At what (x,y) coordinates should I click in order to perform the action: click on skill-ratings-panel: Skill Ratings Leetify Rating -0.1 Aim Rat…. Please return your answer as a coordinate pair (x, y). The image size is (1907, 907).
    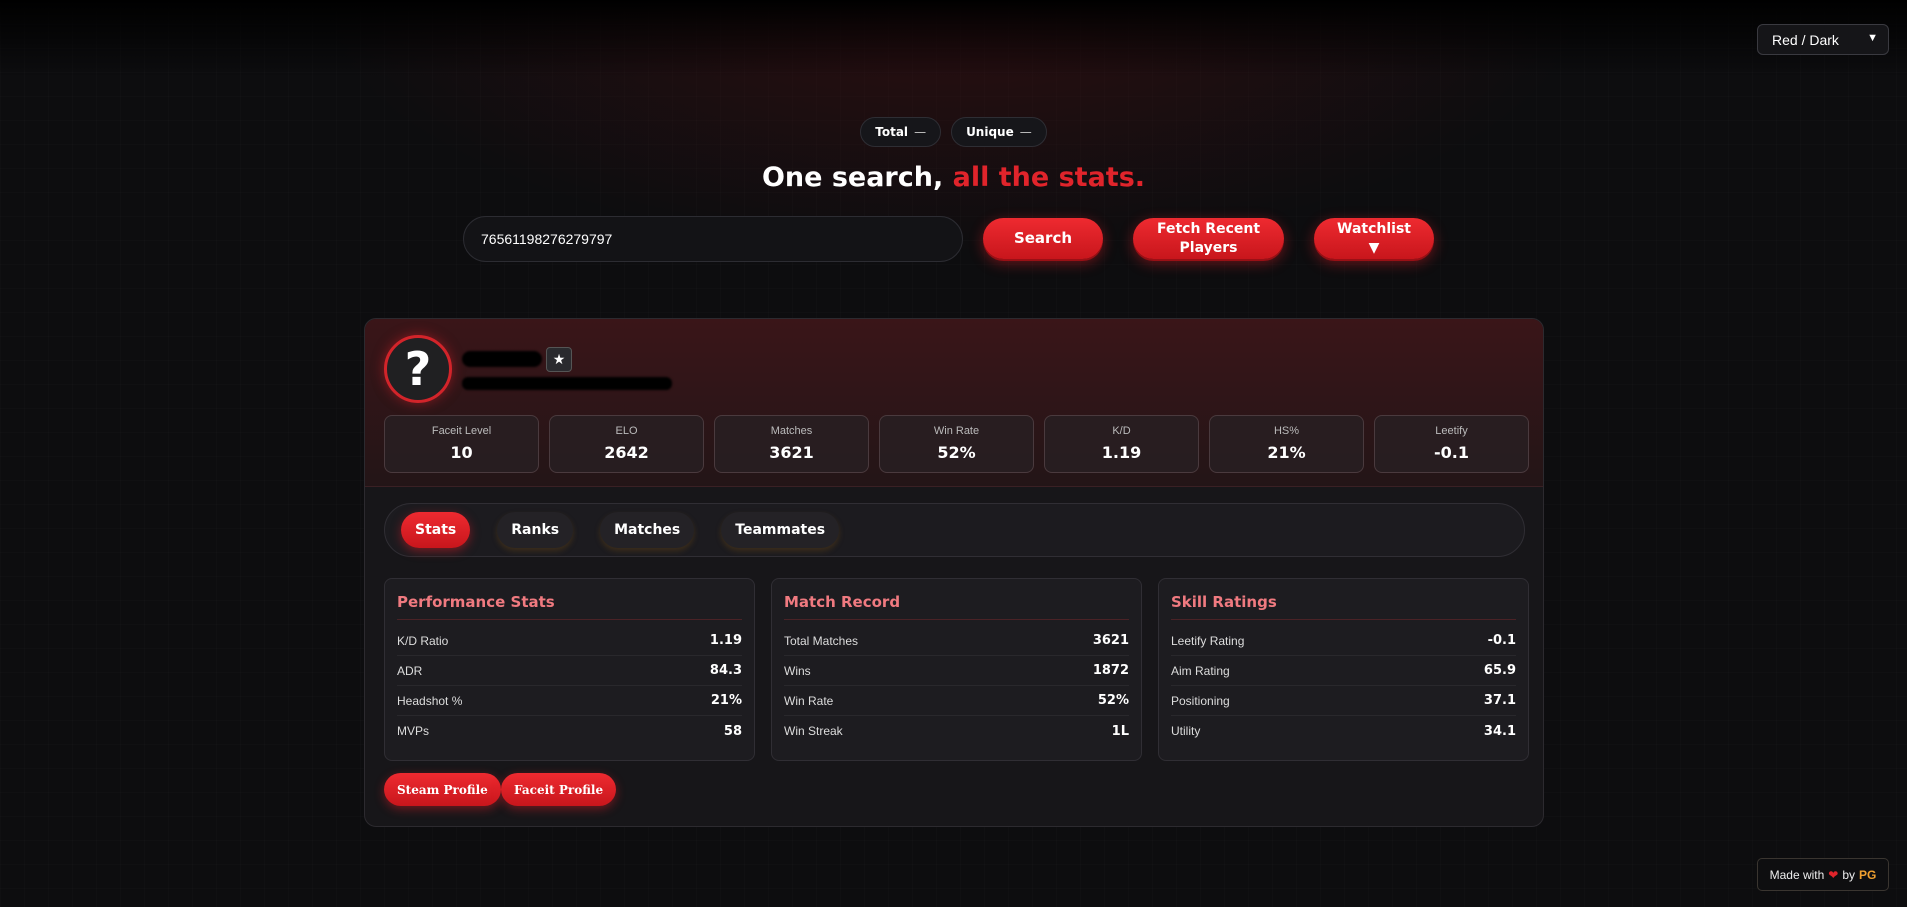
    Looking at the image, I should click on (1343, 669).